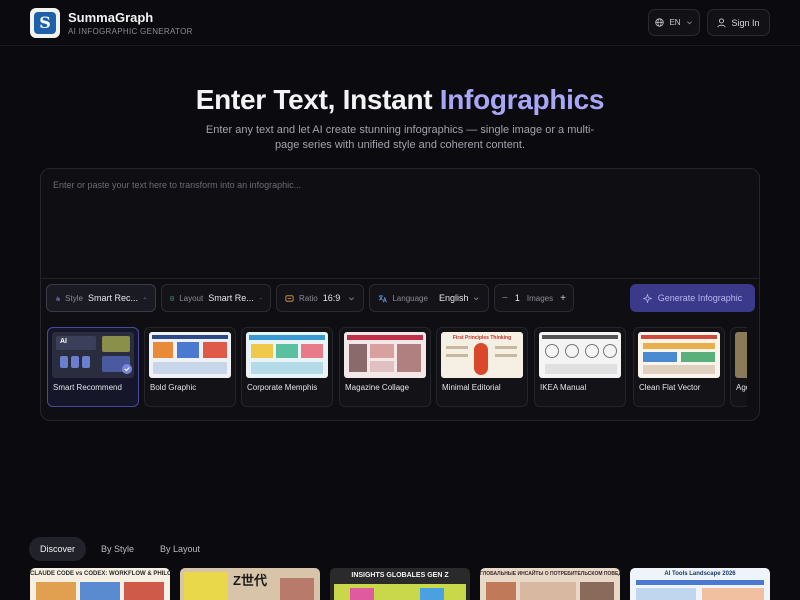 The image size is (800, 600). Describe the element at coordinates (482, 338) in the screenshot. I see `thumbnail-title: First Principles Thinking` at that location.